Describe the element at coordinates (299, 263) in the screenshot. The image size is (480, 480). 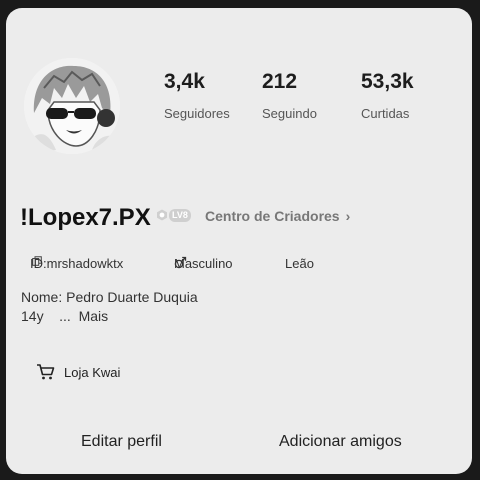
I see `zodiac-sign: Leão` at that location.